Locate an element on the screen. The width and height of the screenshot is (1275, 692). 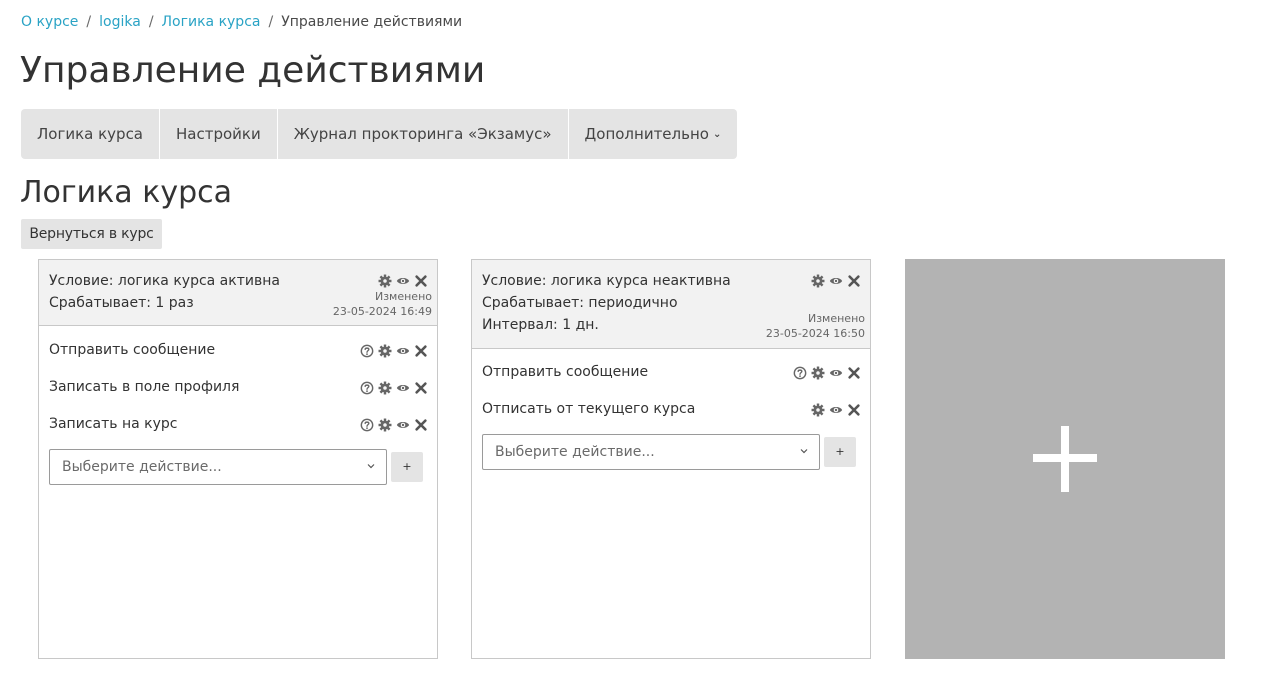
rule-changed: Изменено 23-05-2024 16:49 is located at coordinates (382, 304).